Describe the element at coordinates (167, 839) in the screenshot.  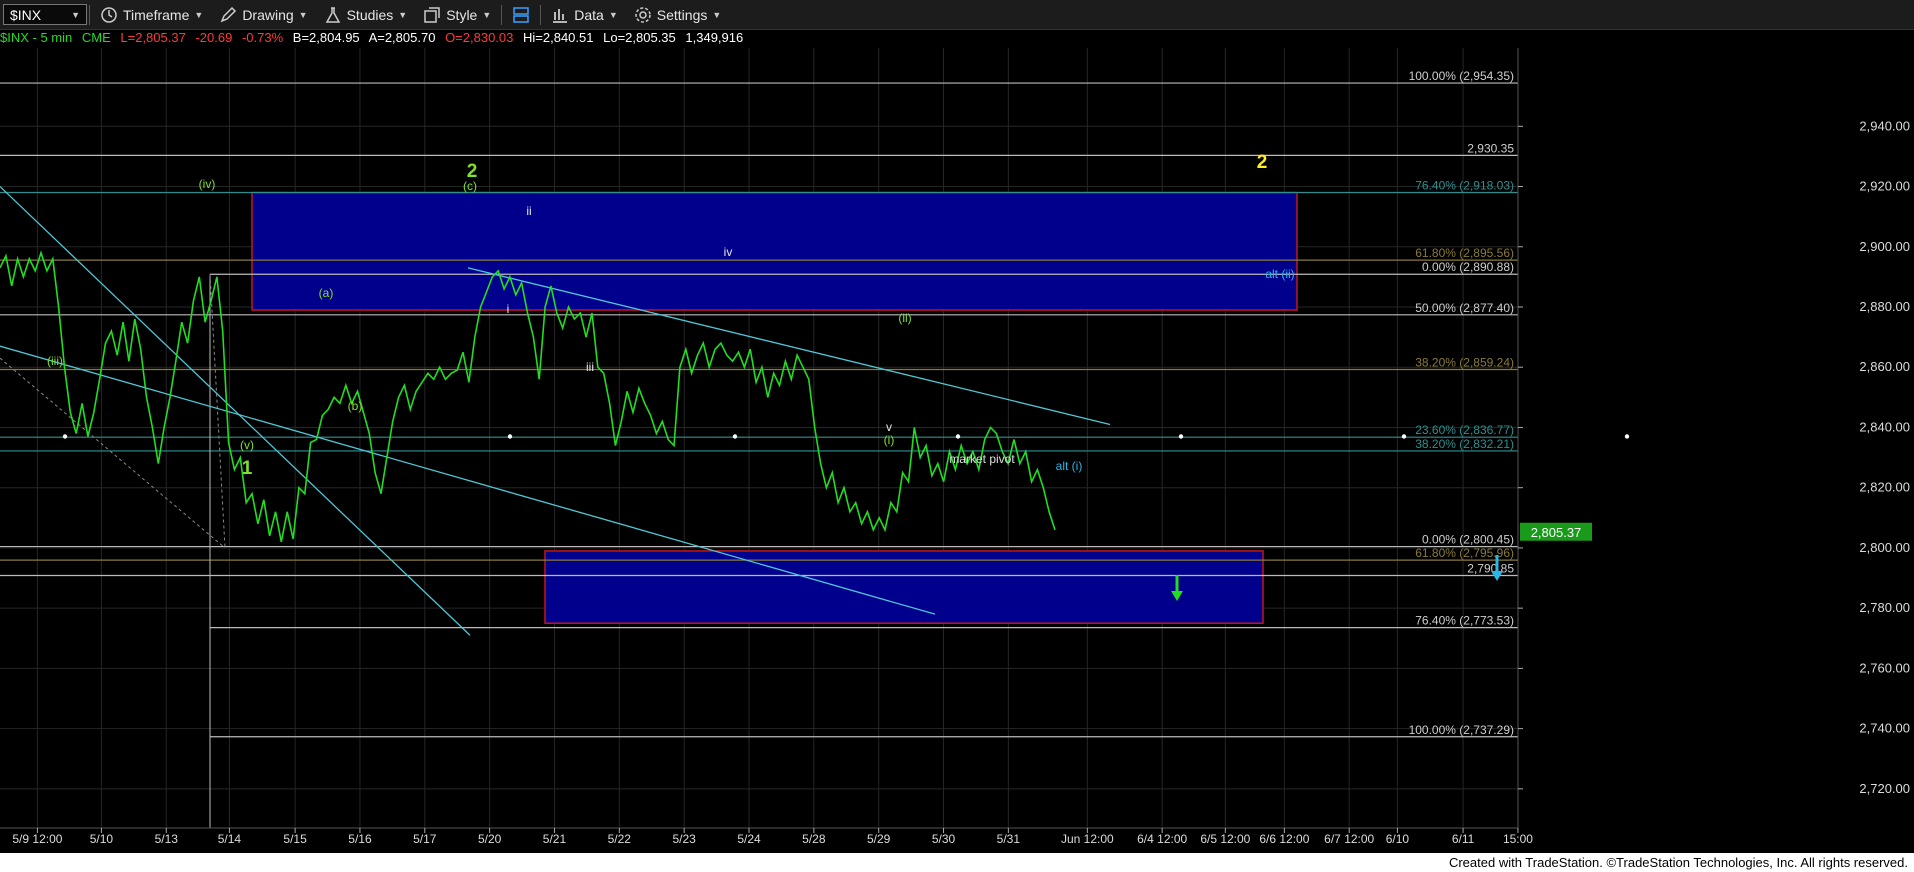
I see `x-tick-label: 5/13` at that location.